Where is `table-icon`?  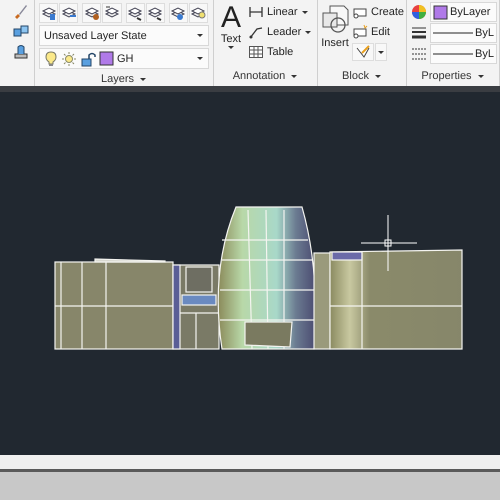
table-icon is located at coordinates (256, 52).